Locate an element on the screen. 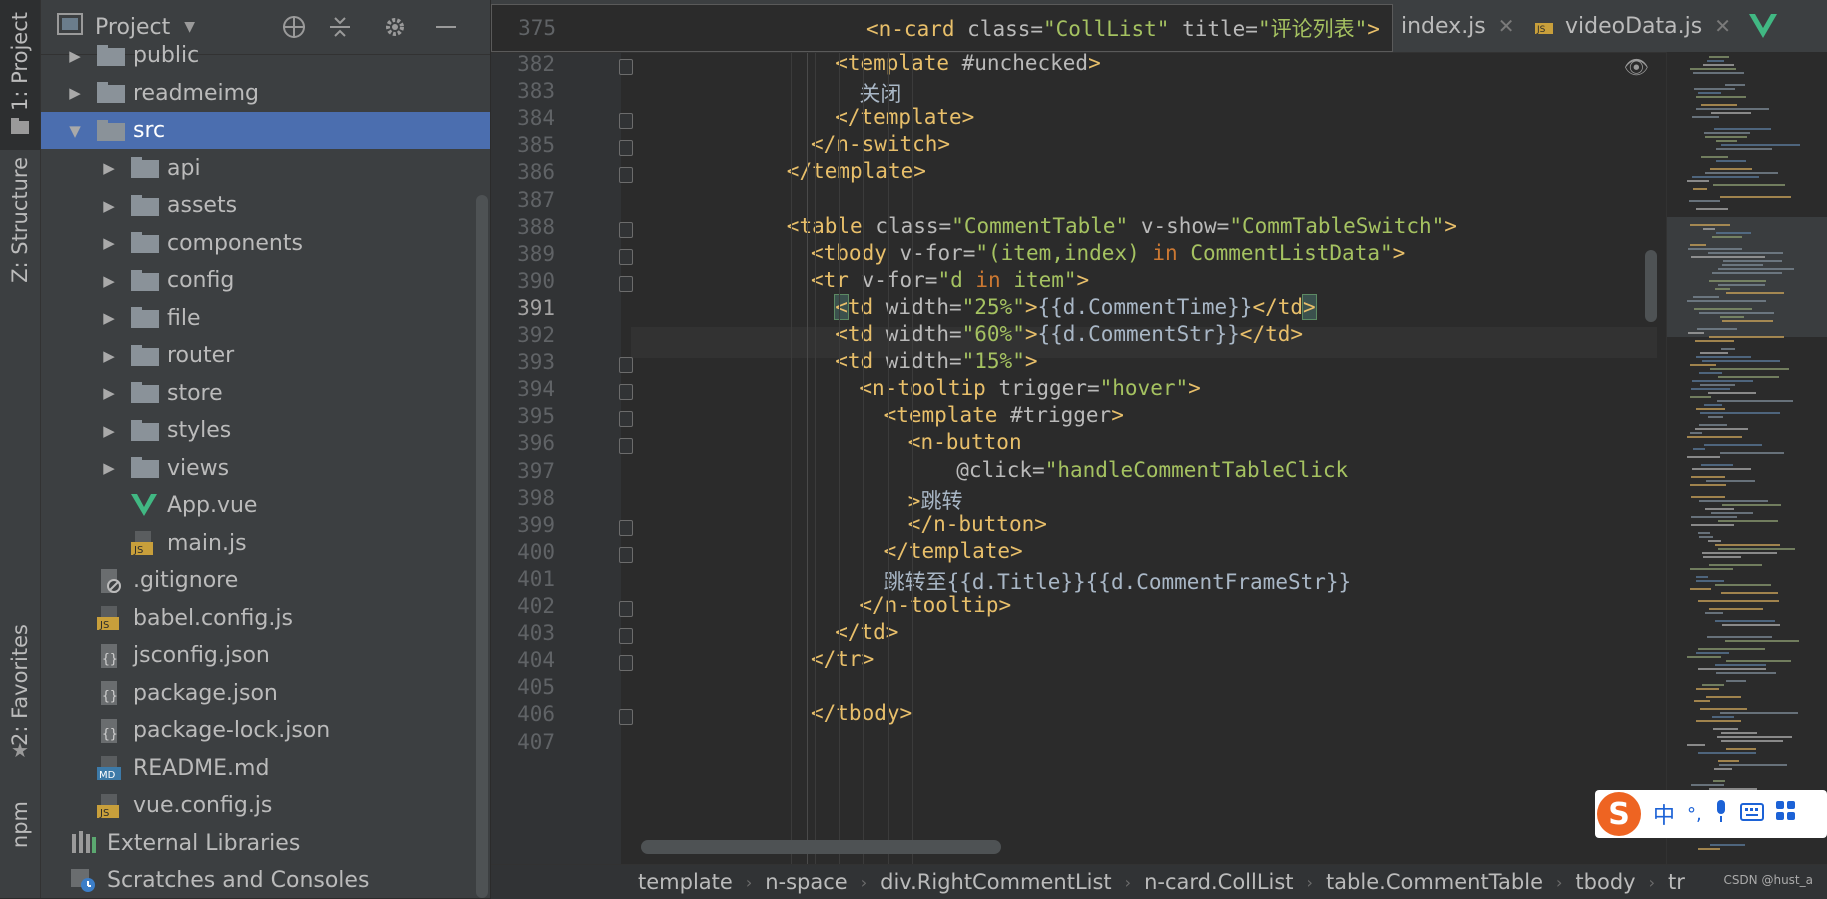 The height and width of the screenshot is (899, 1827). code-line: <template #trigger> is located at coordinates (1004, 415).